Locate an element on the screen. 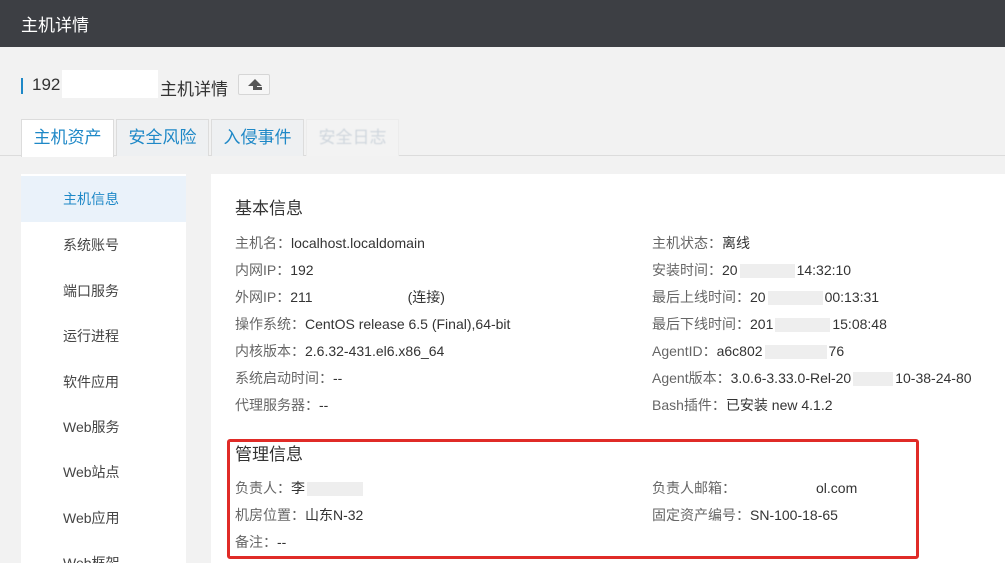 The image size is (1005, 563). last-offline-field: 最后下线时间：201 15:08:48 is located at coordinates (769, 324).